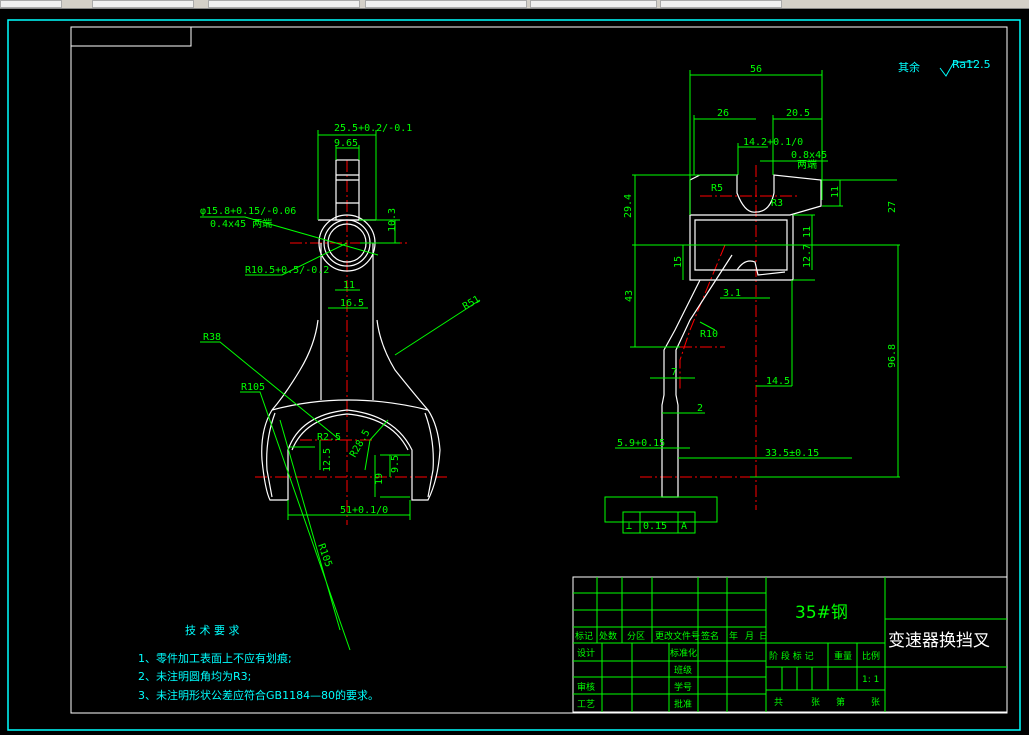  Describe the element at coordinates (709, 334) in the screenshot. I see `svg-text: R10` at that location.